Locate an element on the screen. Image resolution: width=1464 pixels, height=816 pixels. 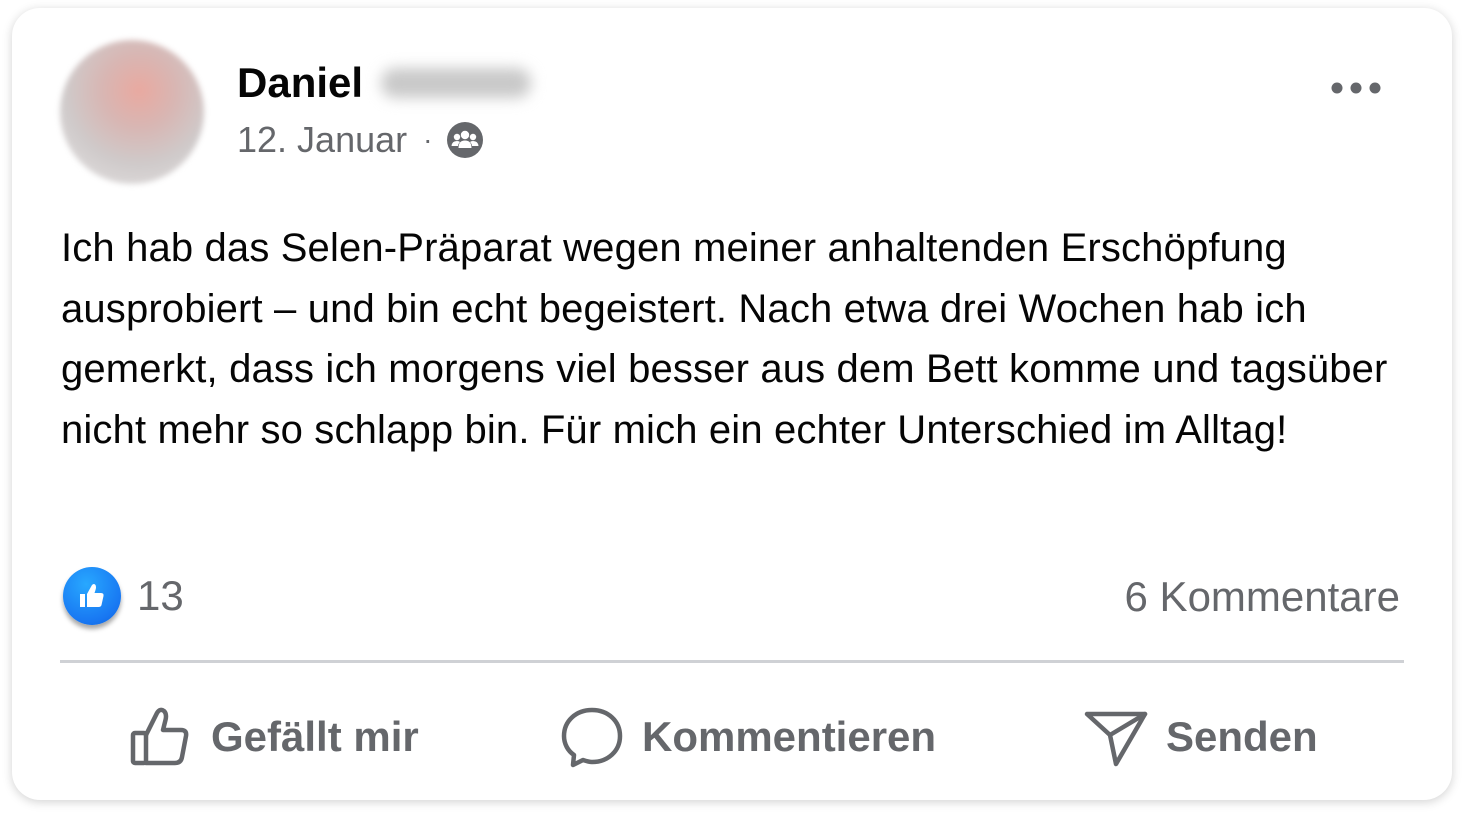
thumbs-up-icon is located at coordinates (159, 736).